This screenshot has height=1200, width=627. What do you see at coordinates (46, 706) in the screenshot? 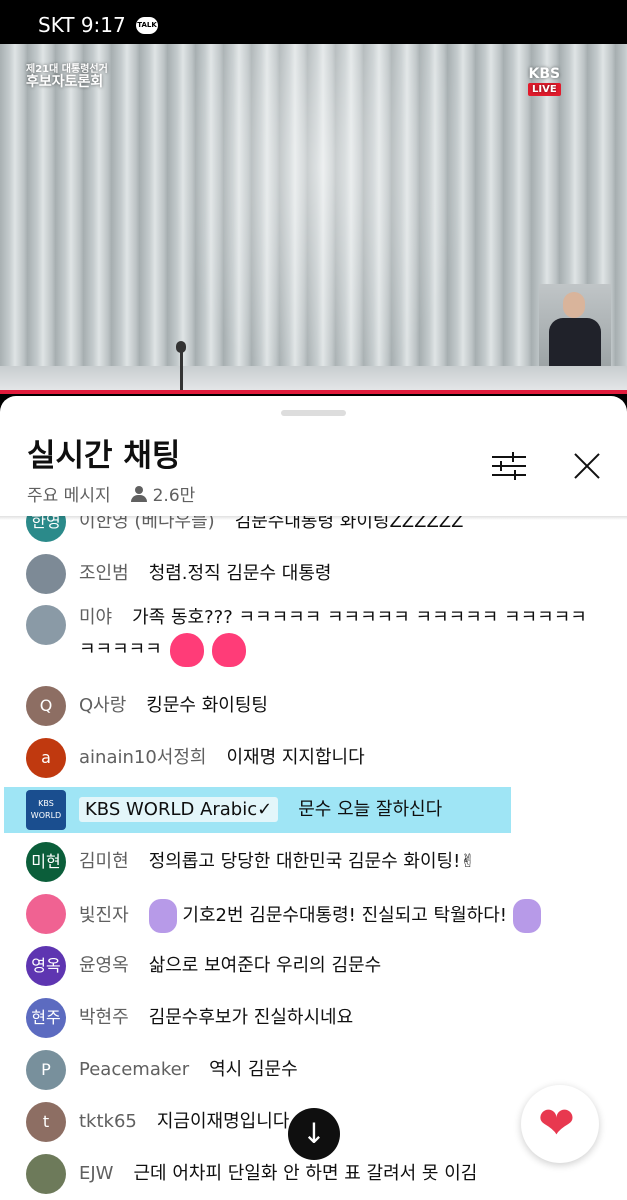
I see `avatar: Q` at bounding box center [46, 706].